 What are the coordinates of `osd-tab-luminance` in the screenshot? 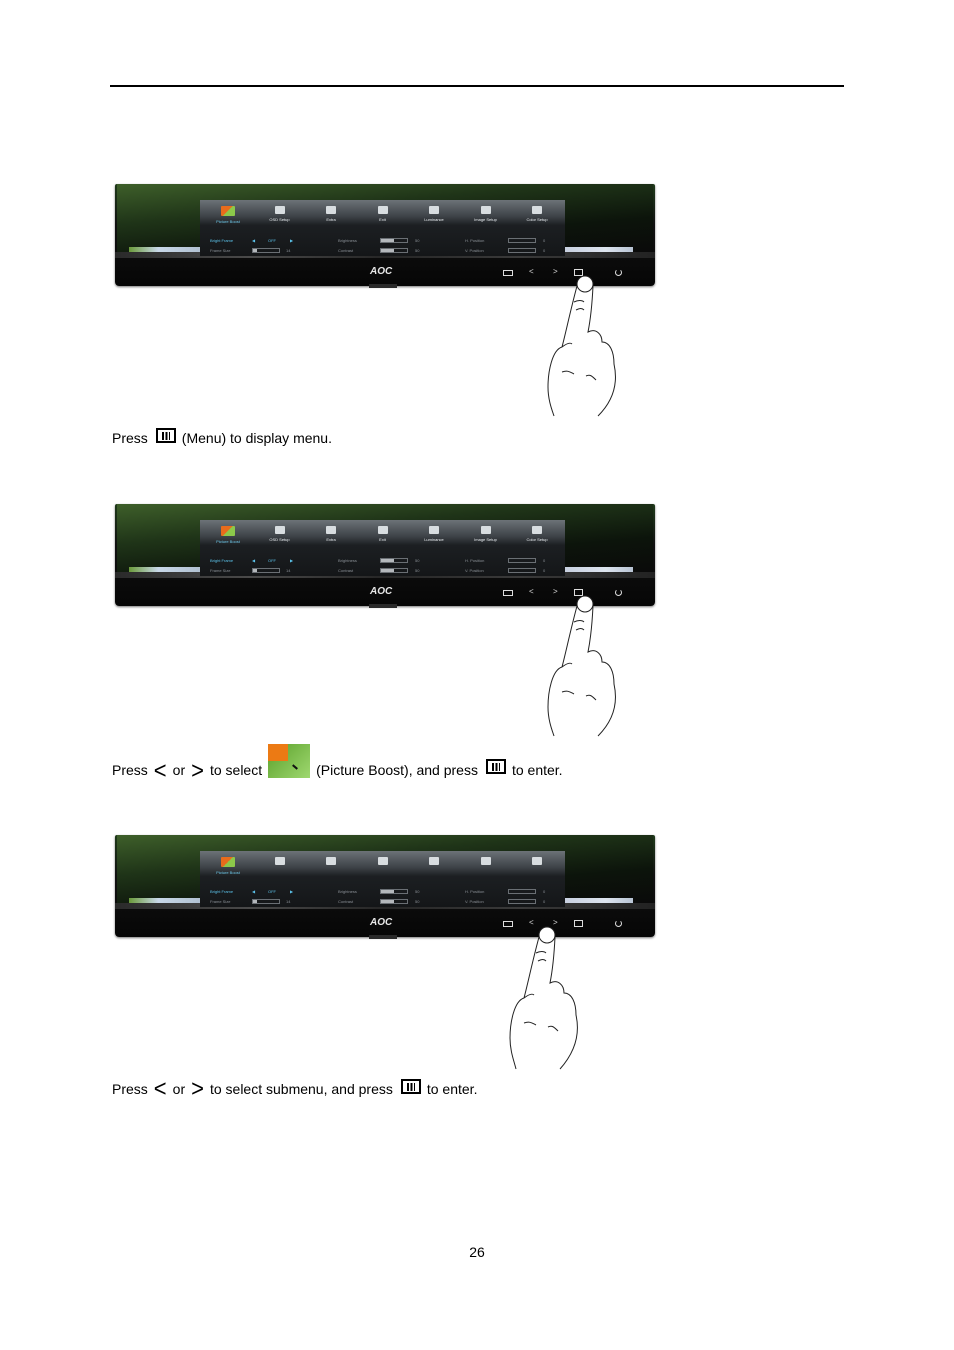 It's located at (434, 866).